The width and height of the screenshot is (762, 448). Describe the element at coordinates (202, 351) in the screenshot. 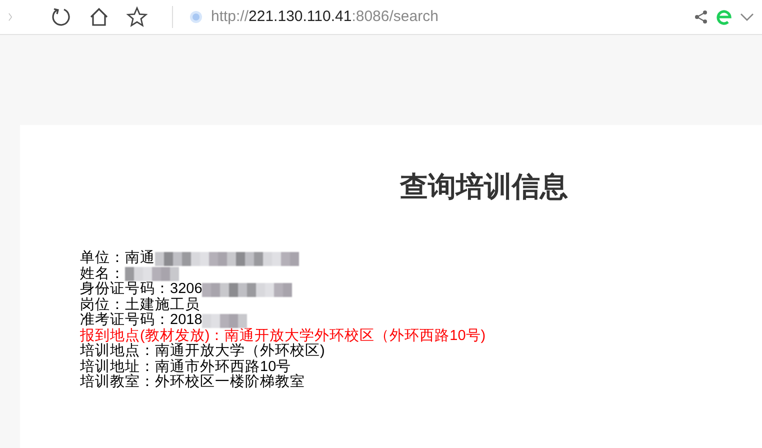

I see `info-line: 培训地点：南通开放大学（外环校区)` at that location.